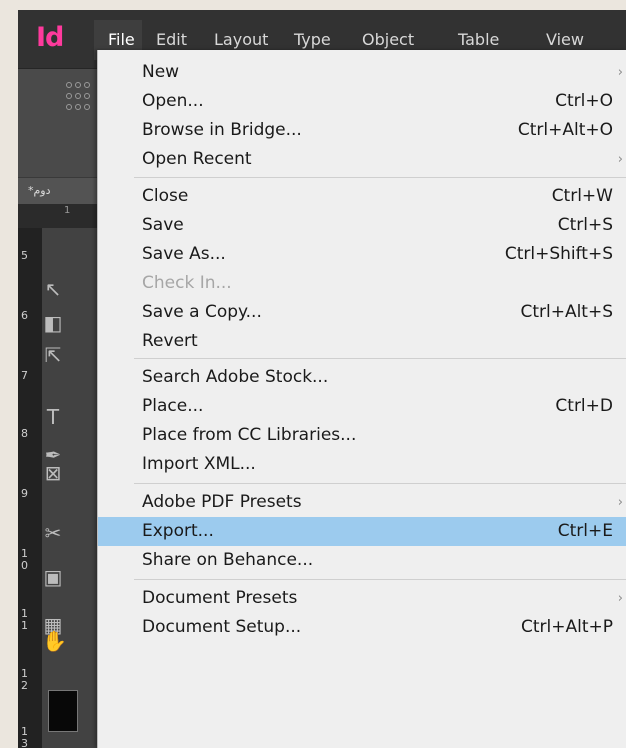 This screenshot has width=626, height=748. I want to click on menu-item-label: Open Recent, so click(197, 159).